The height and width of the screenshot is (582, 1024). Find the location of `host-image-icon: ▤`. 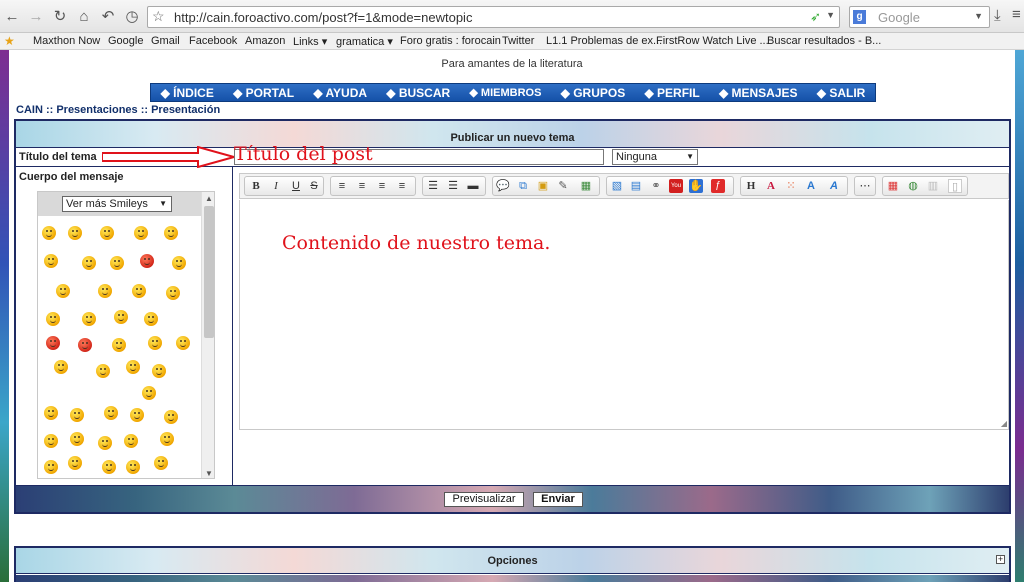

host-image-icon: ▤ is located at coordinates (636, 186).